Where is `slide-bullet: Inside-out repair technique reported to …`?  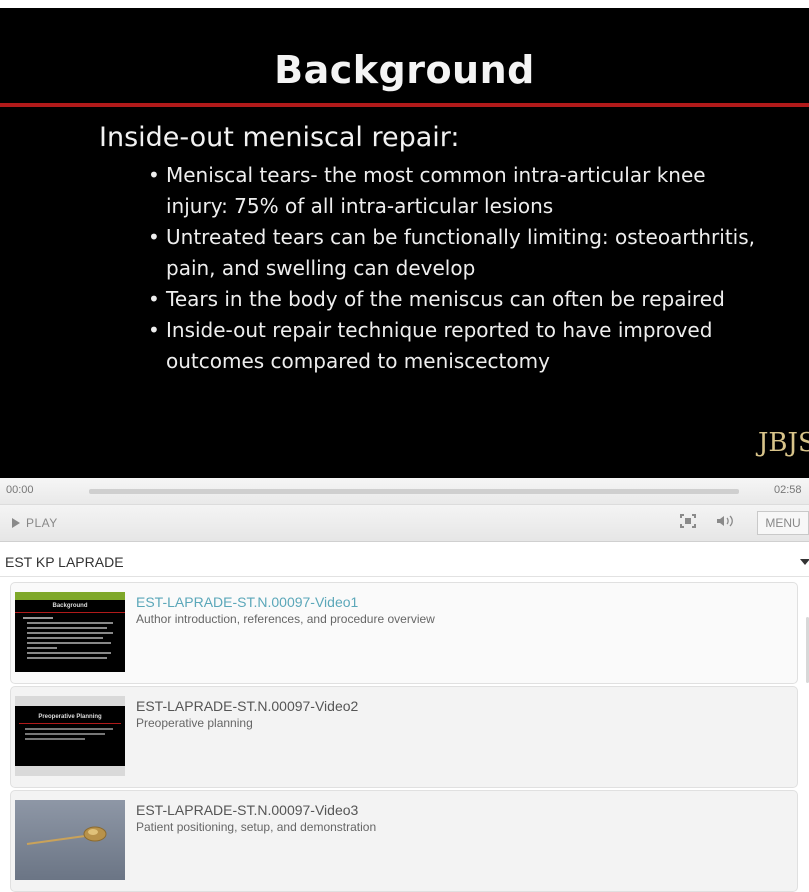 slide-bullet: Inside-out repair technique reported to … is located at coordinates (456, 346).